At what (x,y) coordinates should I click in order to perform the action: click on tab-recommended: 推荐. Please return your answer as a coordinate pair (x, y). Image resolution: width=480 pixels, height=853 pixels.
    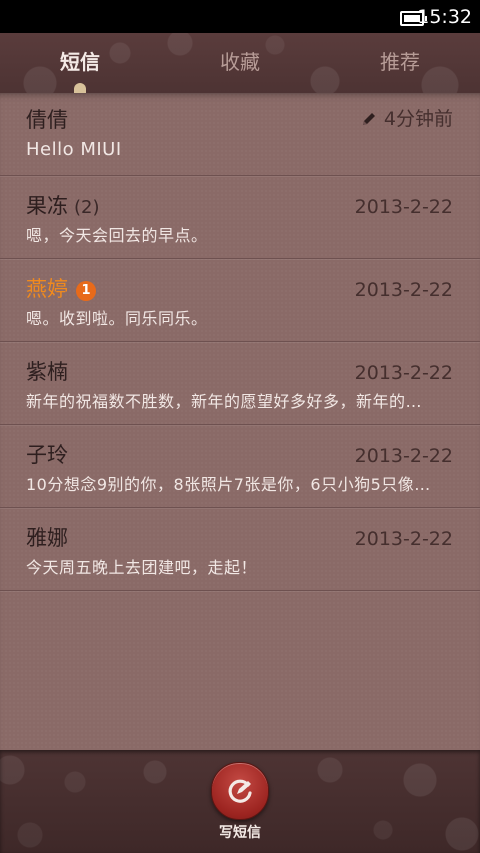
    Looking at the image, I should click on (400, 62).